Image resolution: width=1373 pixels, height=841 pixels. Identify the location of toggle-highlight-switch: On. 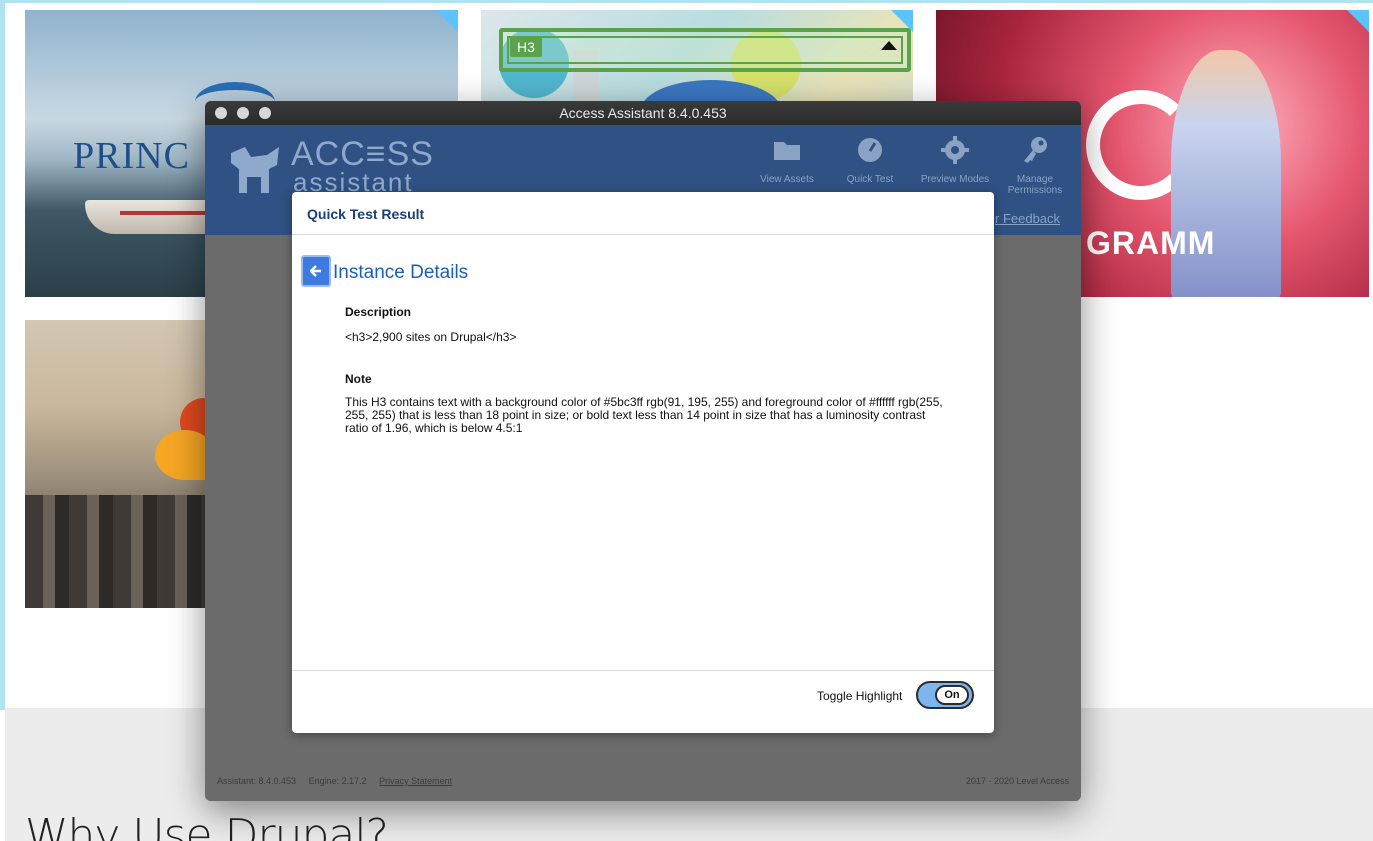
(945, 695).